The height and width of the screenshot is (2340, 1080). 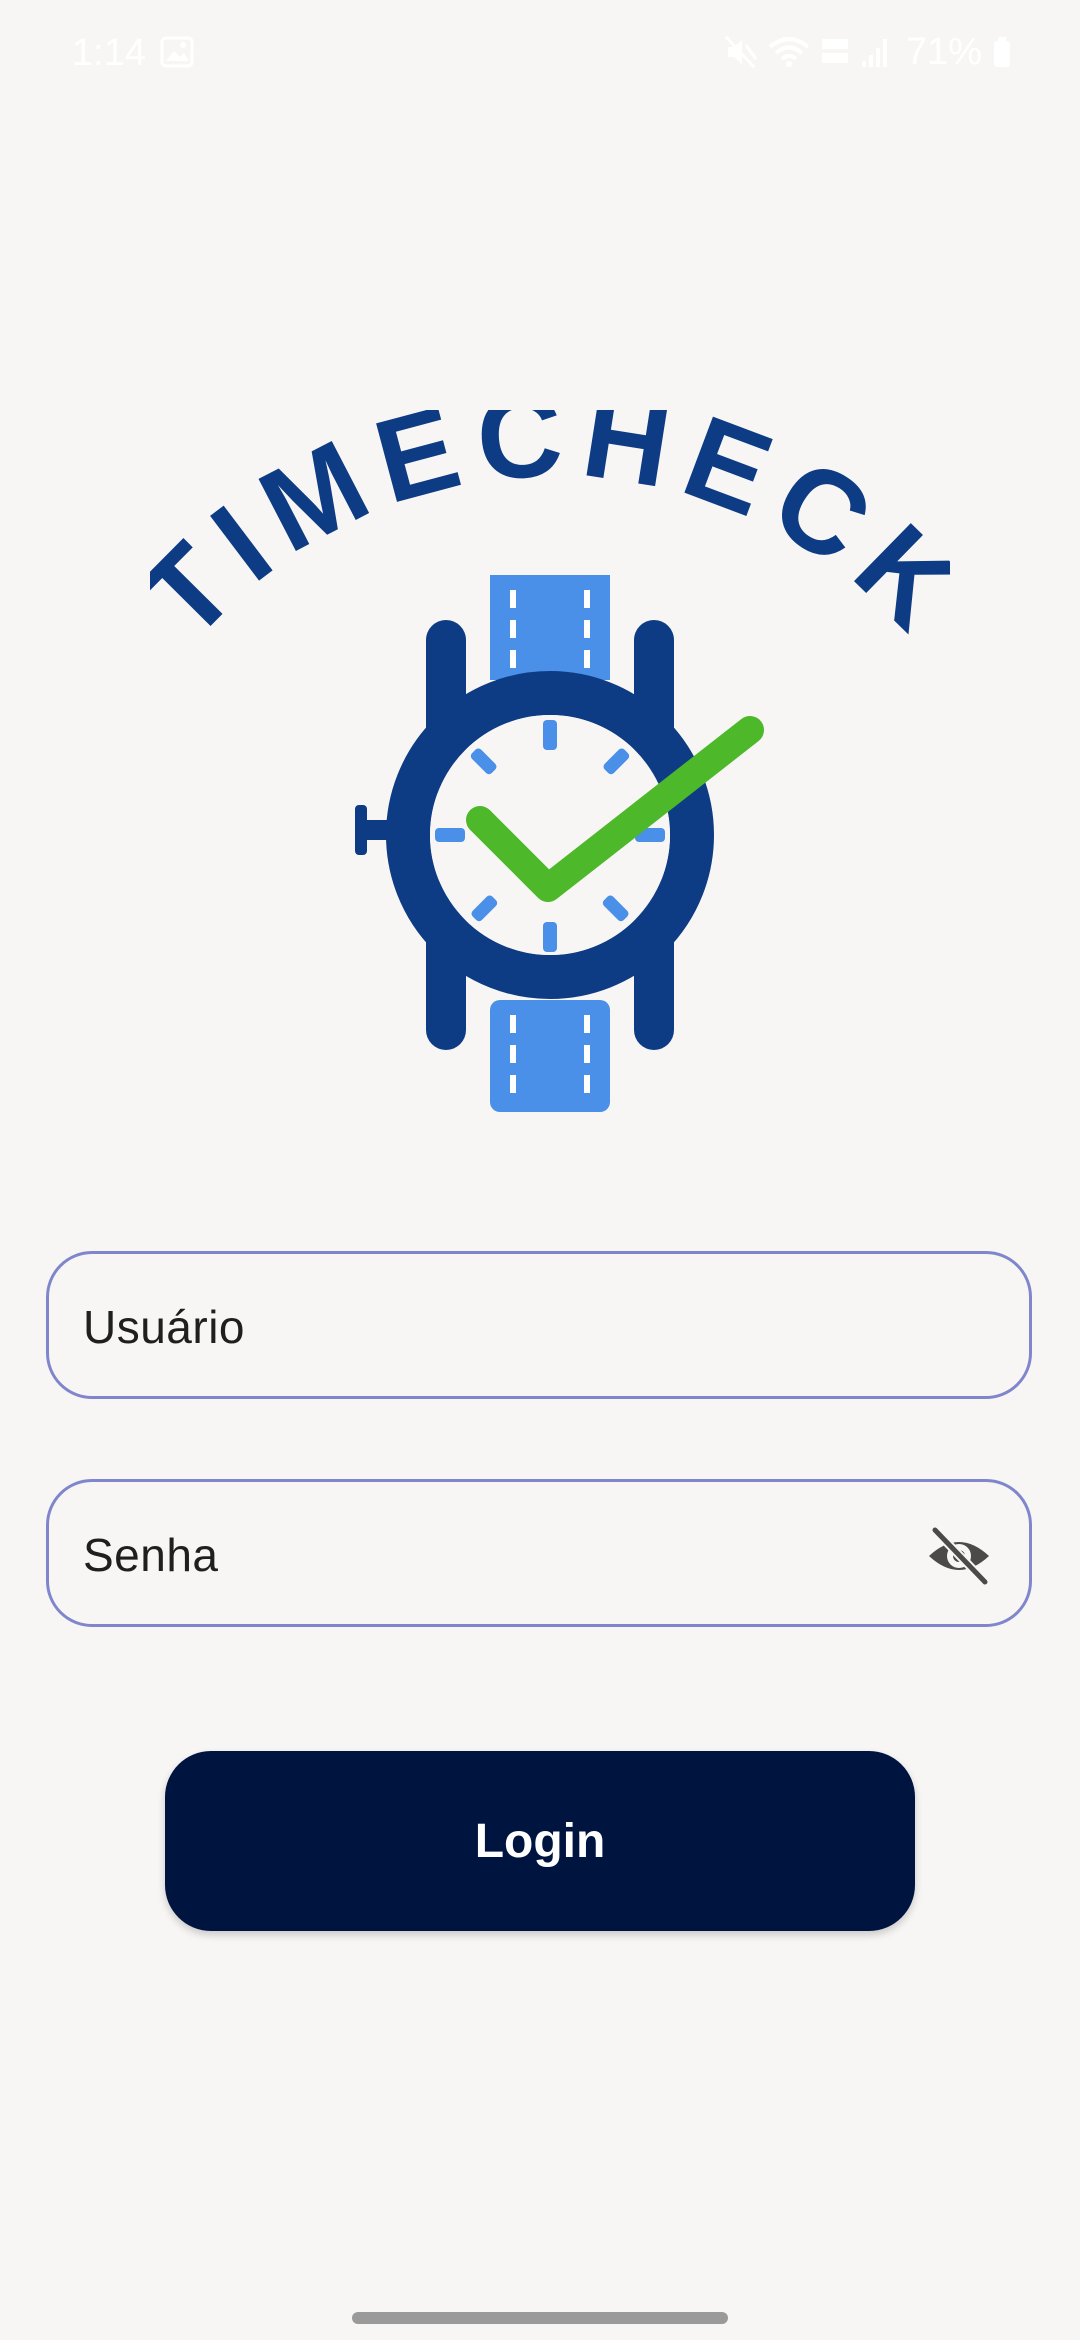 I want to click on battery-icon, so click(x=1002, y=52).